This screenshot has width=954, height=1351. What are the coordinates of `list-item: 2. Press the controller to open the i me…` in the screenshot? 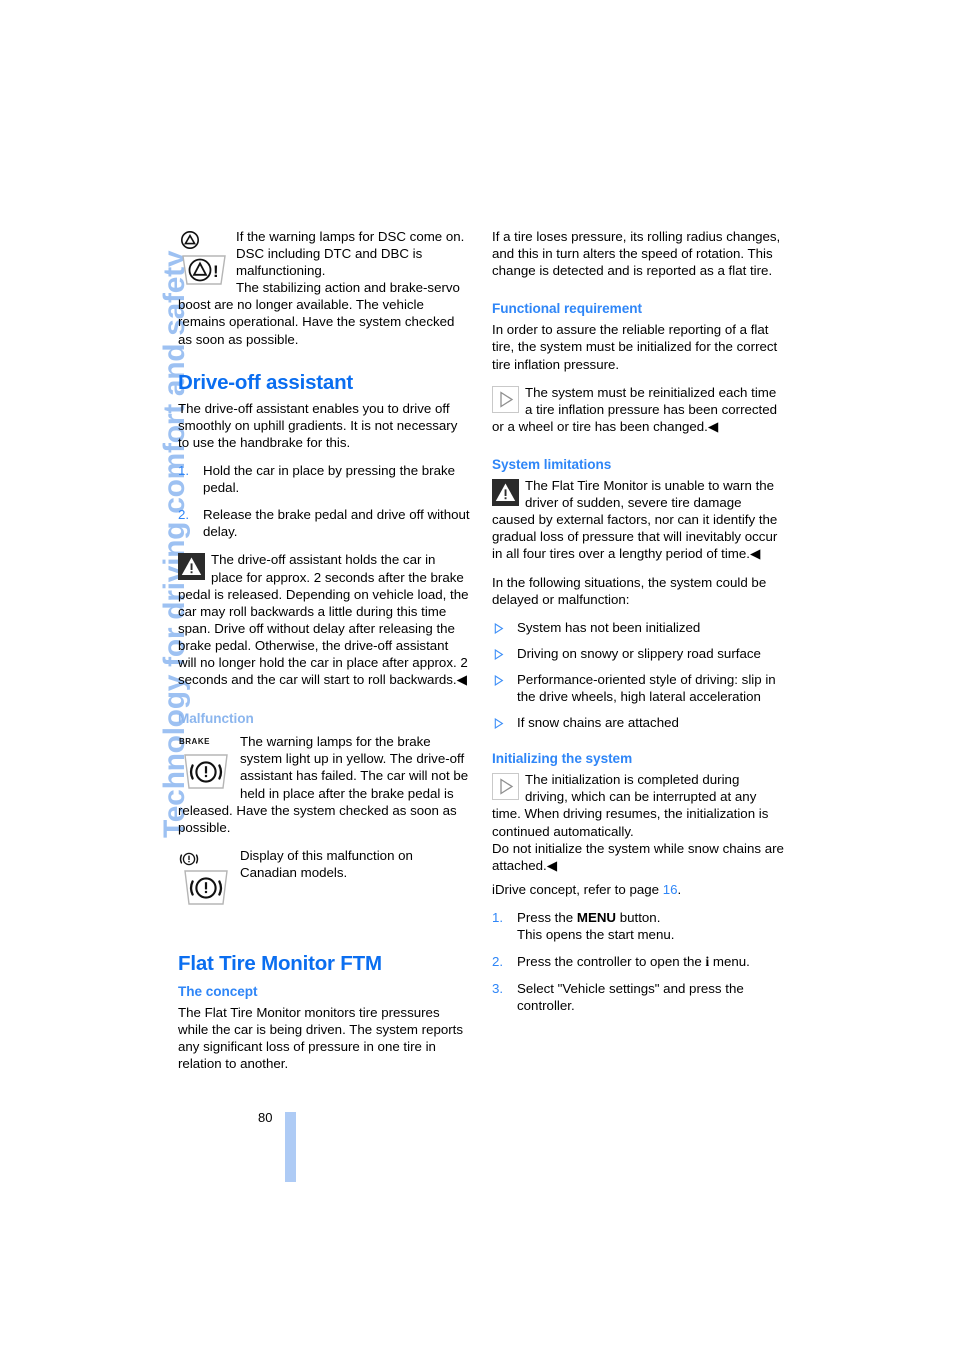 It's located at (638, 961).